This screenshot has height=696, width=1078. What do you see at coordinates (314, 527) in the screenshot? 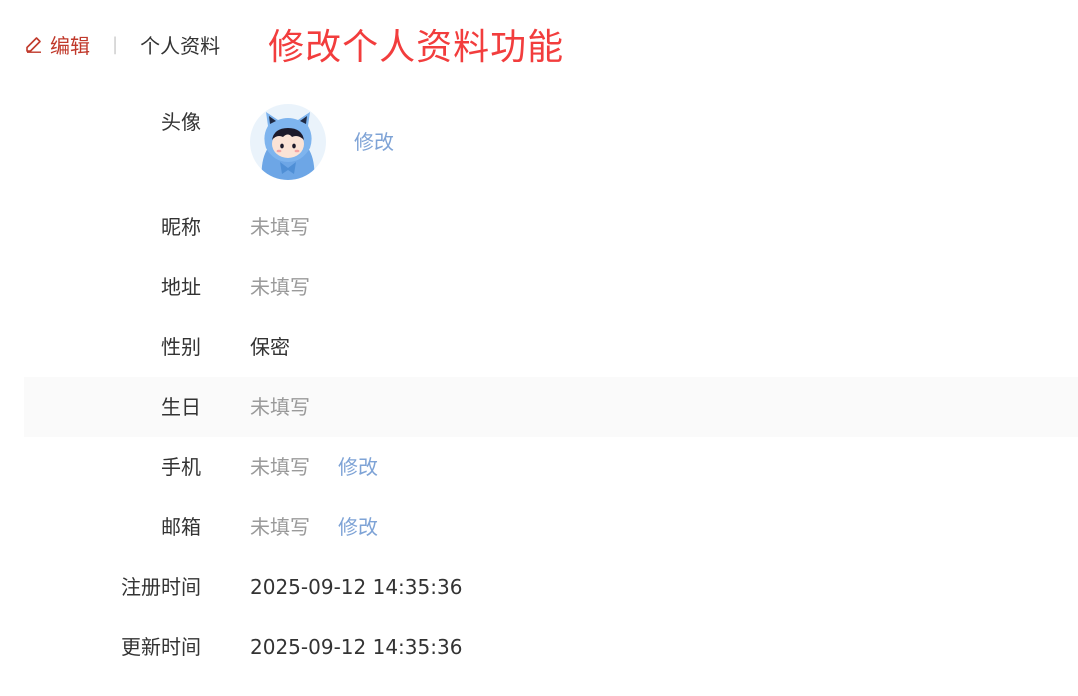
I see `email-value-wrap: 未填写 修改` at bounding box center [314, 527].